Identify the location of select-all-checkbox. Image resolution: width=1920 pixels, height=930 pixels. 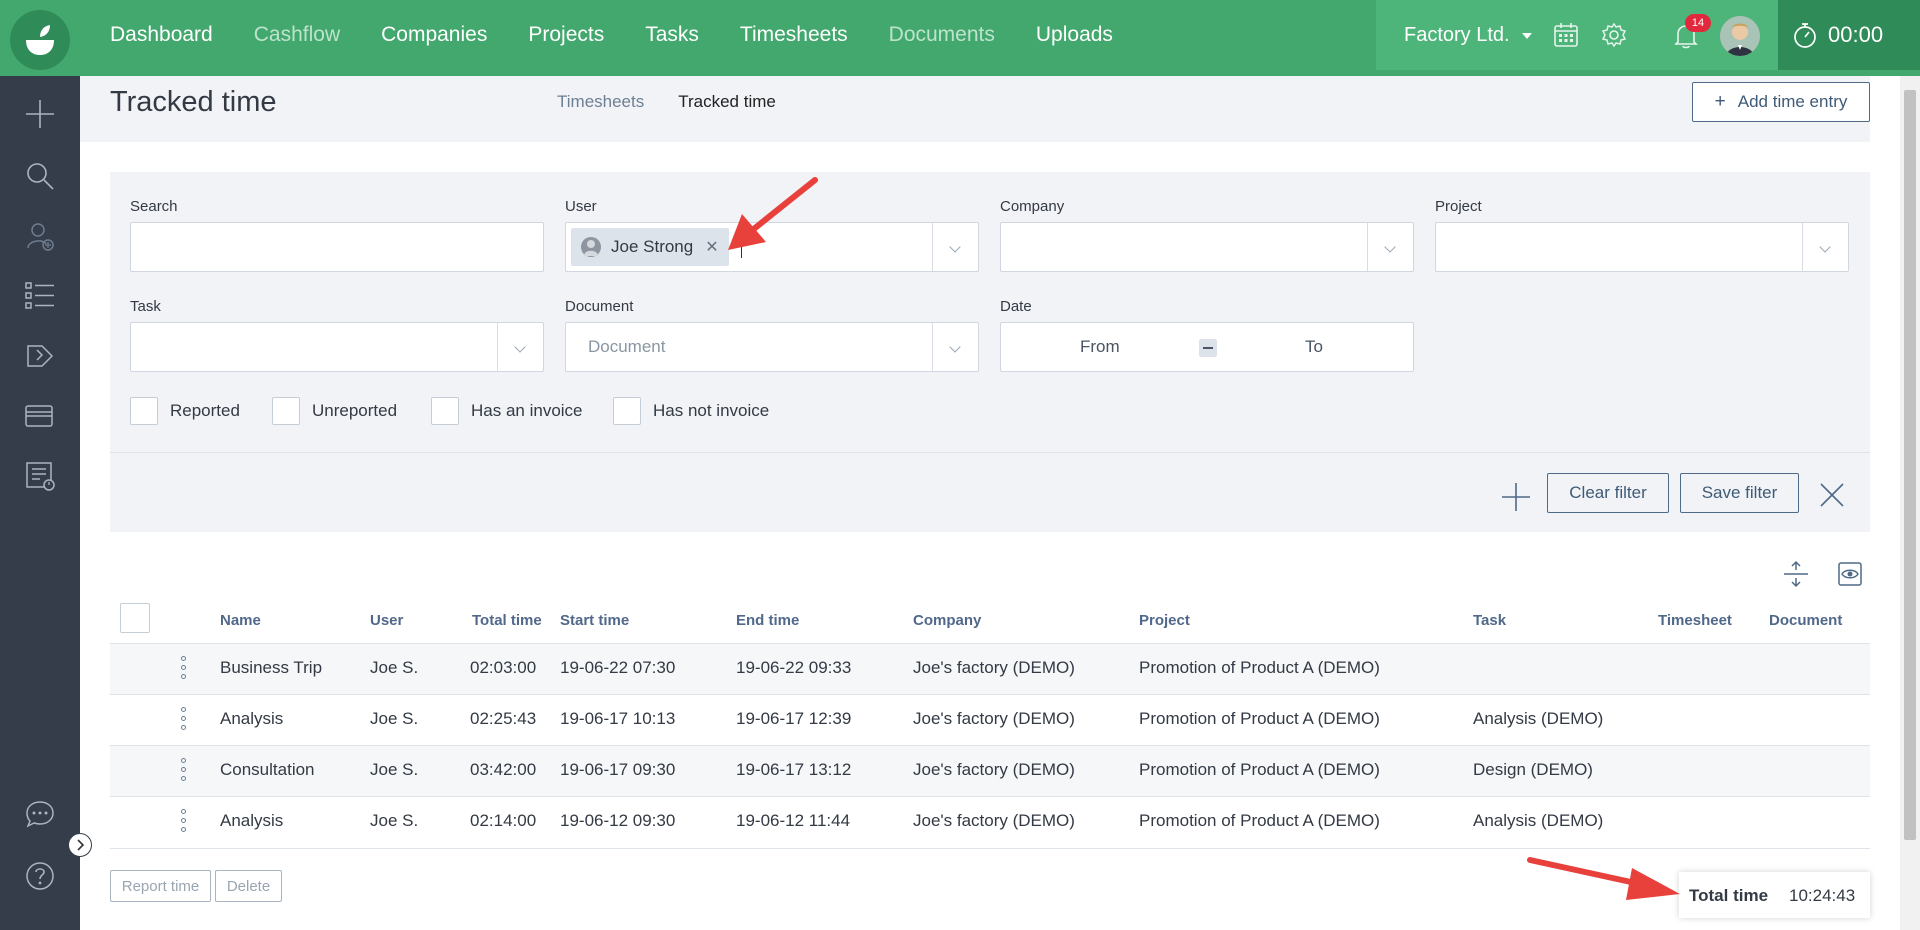
(135, 618).